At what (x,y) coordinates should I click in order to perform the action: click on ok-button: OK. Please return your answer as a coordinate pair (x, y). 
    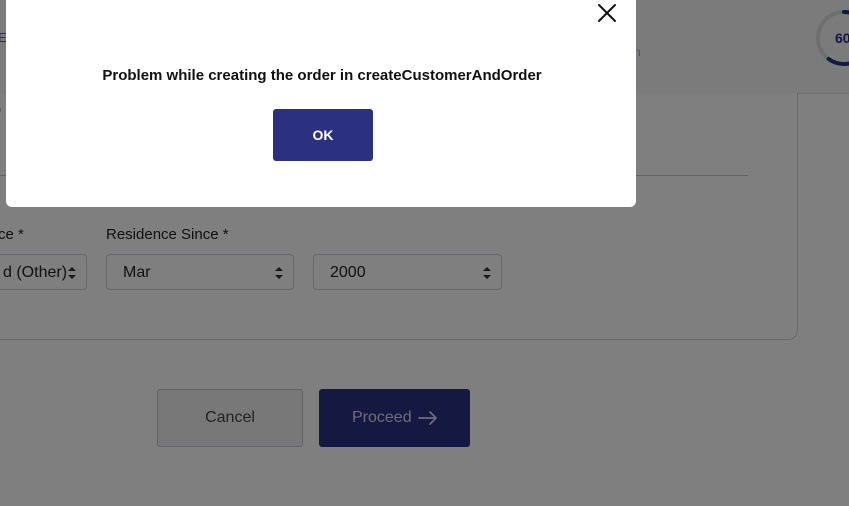
    Looking at the image, I should click on (323, 135).